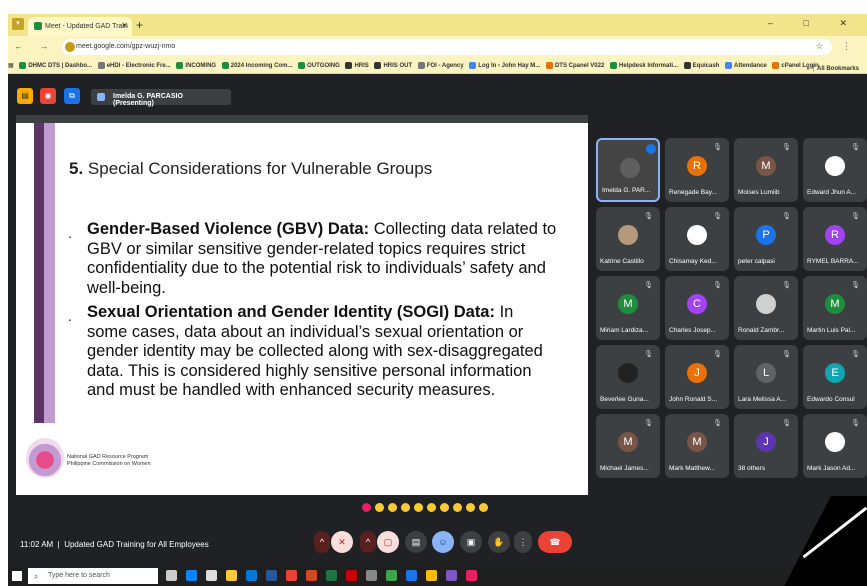 Image resolution: width=867 pixels, height=586 pixels. Describe the element at coordinates (322, 542) in the screenshot. I see `mic-options-icon: ^` at that location.